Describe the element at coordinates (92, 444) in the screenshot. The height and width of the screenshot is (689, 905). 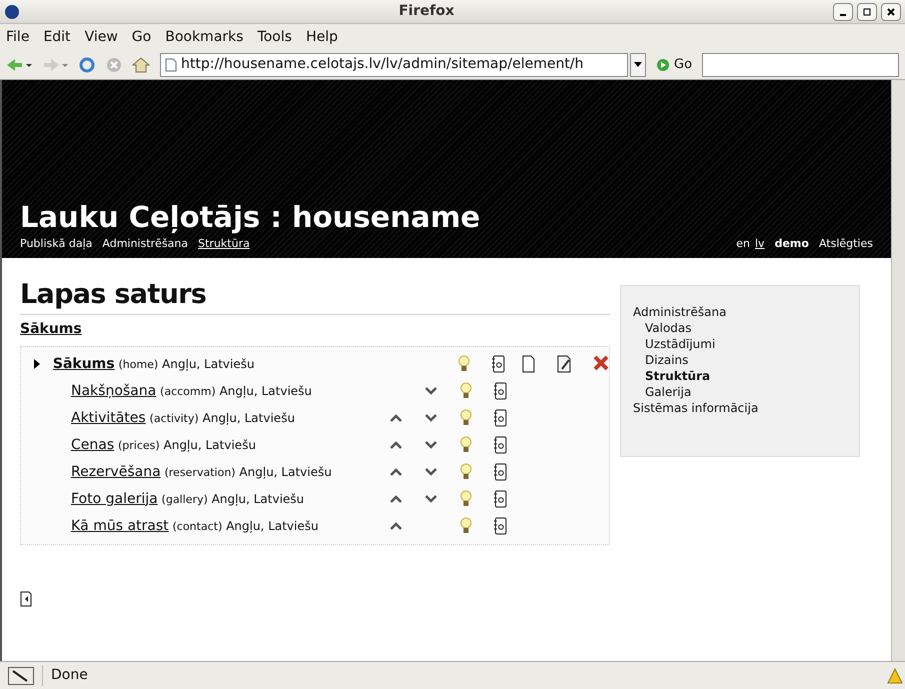
I see `page-link: Cenas` at that location.